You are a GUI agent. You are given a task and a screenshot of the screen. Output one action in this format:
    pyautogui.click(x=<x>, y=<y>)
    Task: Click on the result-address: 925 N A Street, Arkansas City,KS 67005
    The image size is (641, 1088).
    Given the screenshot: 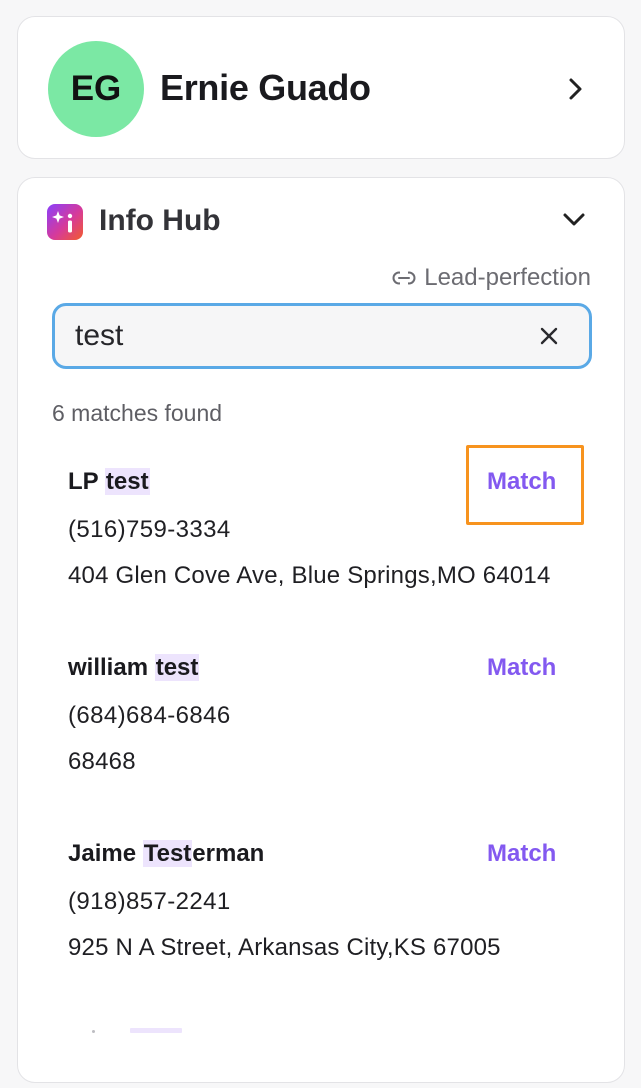 What is the action you would take?
    pyautogui.click(x=284, y=947)
    